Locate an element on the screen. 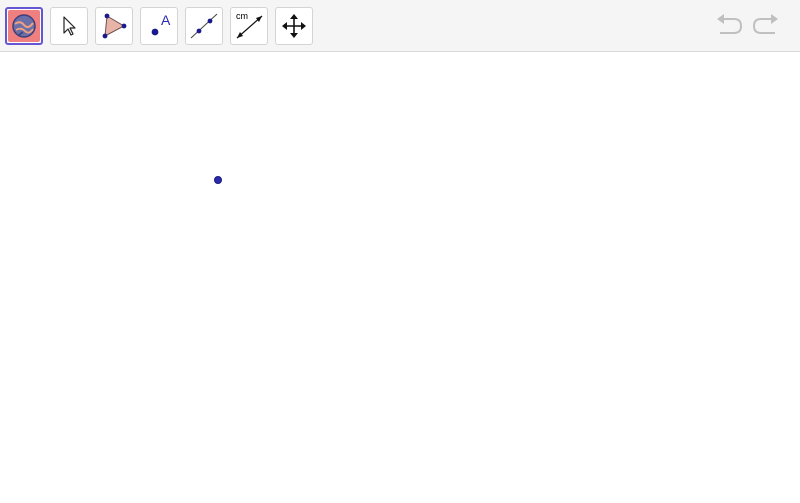  point-tool-button: A is located at coordinates (159, 26).